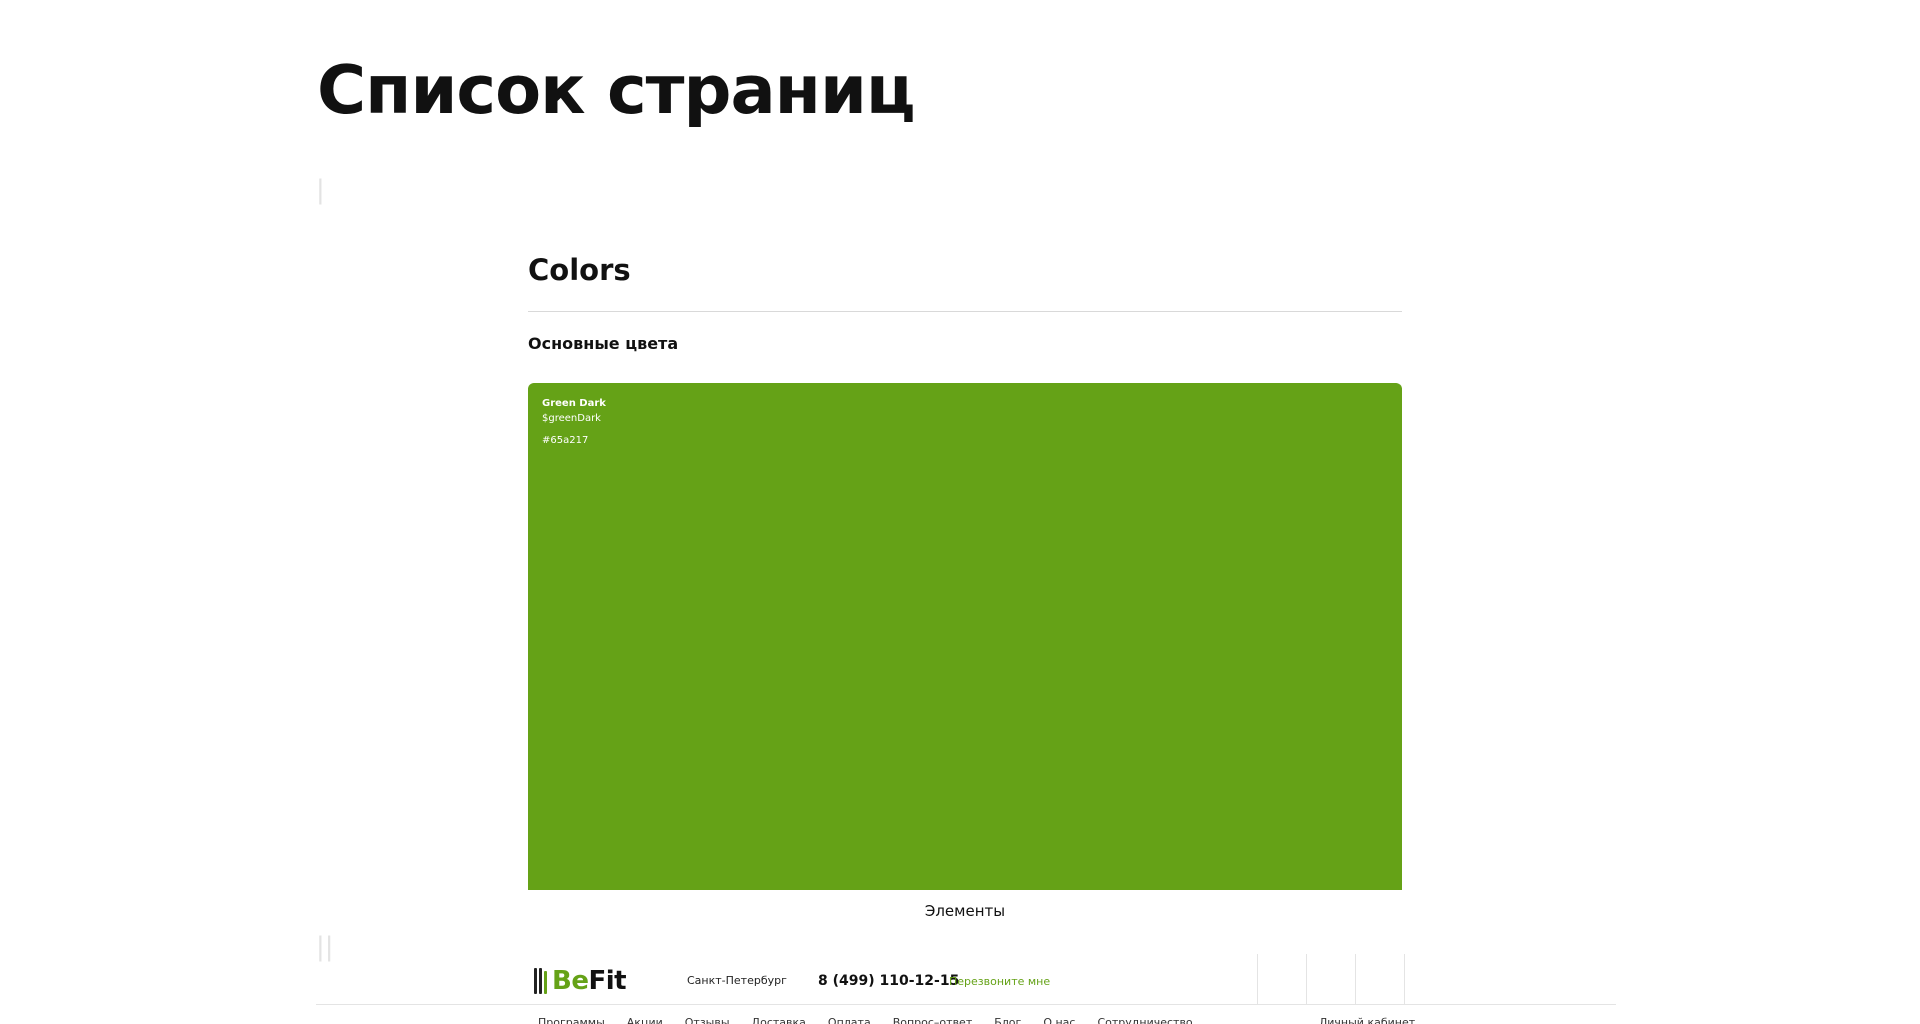  Describe the element at coordinates (607, 981) in the screenshot. I see `logo-text-fit: Fit` at that location.